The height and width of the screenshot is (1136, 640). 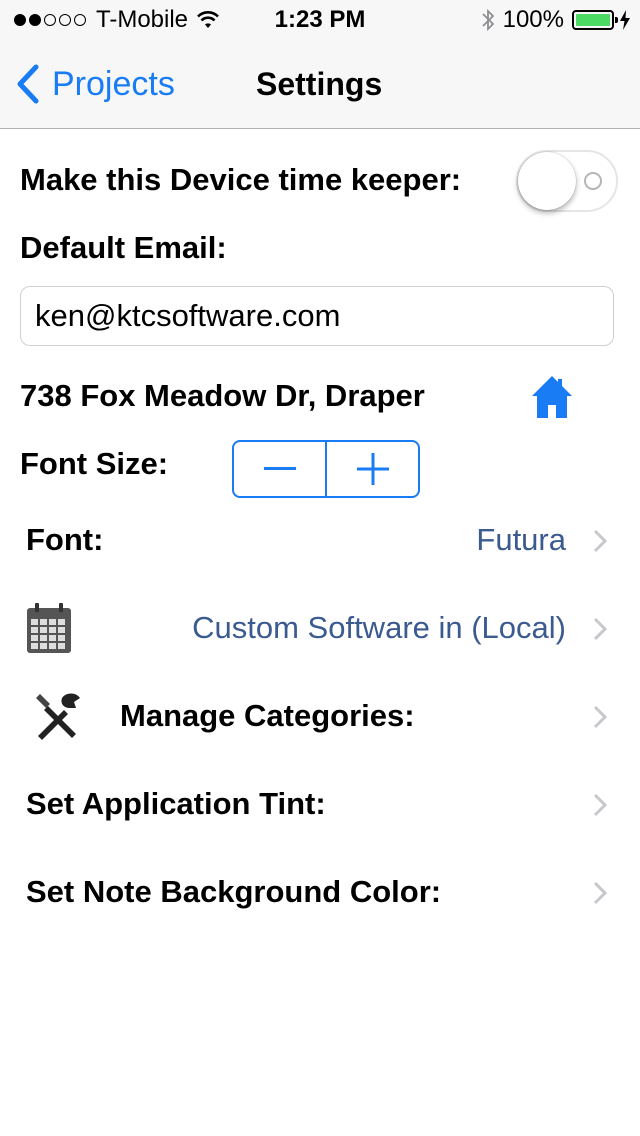 I want to click on toggle-off-indicator-icon, so click(x=593, y=181).